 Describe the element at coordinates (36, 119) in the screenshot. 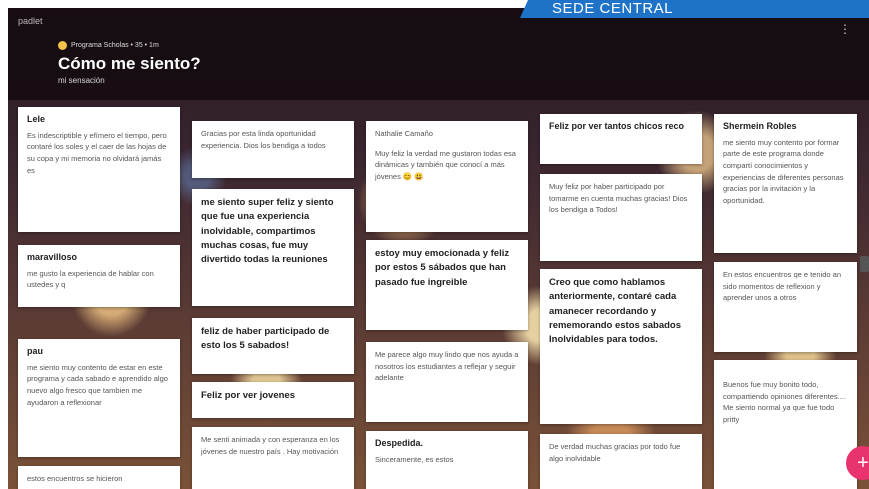

I see `post-title: Lele` at that location.